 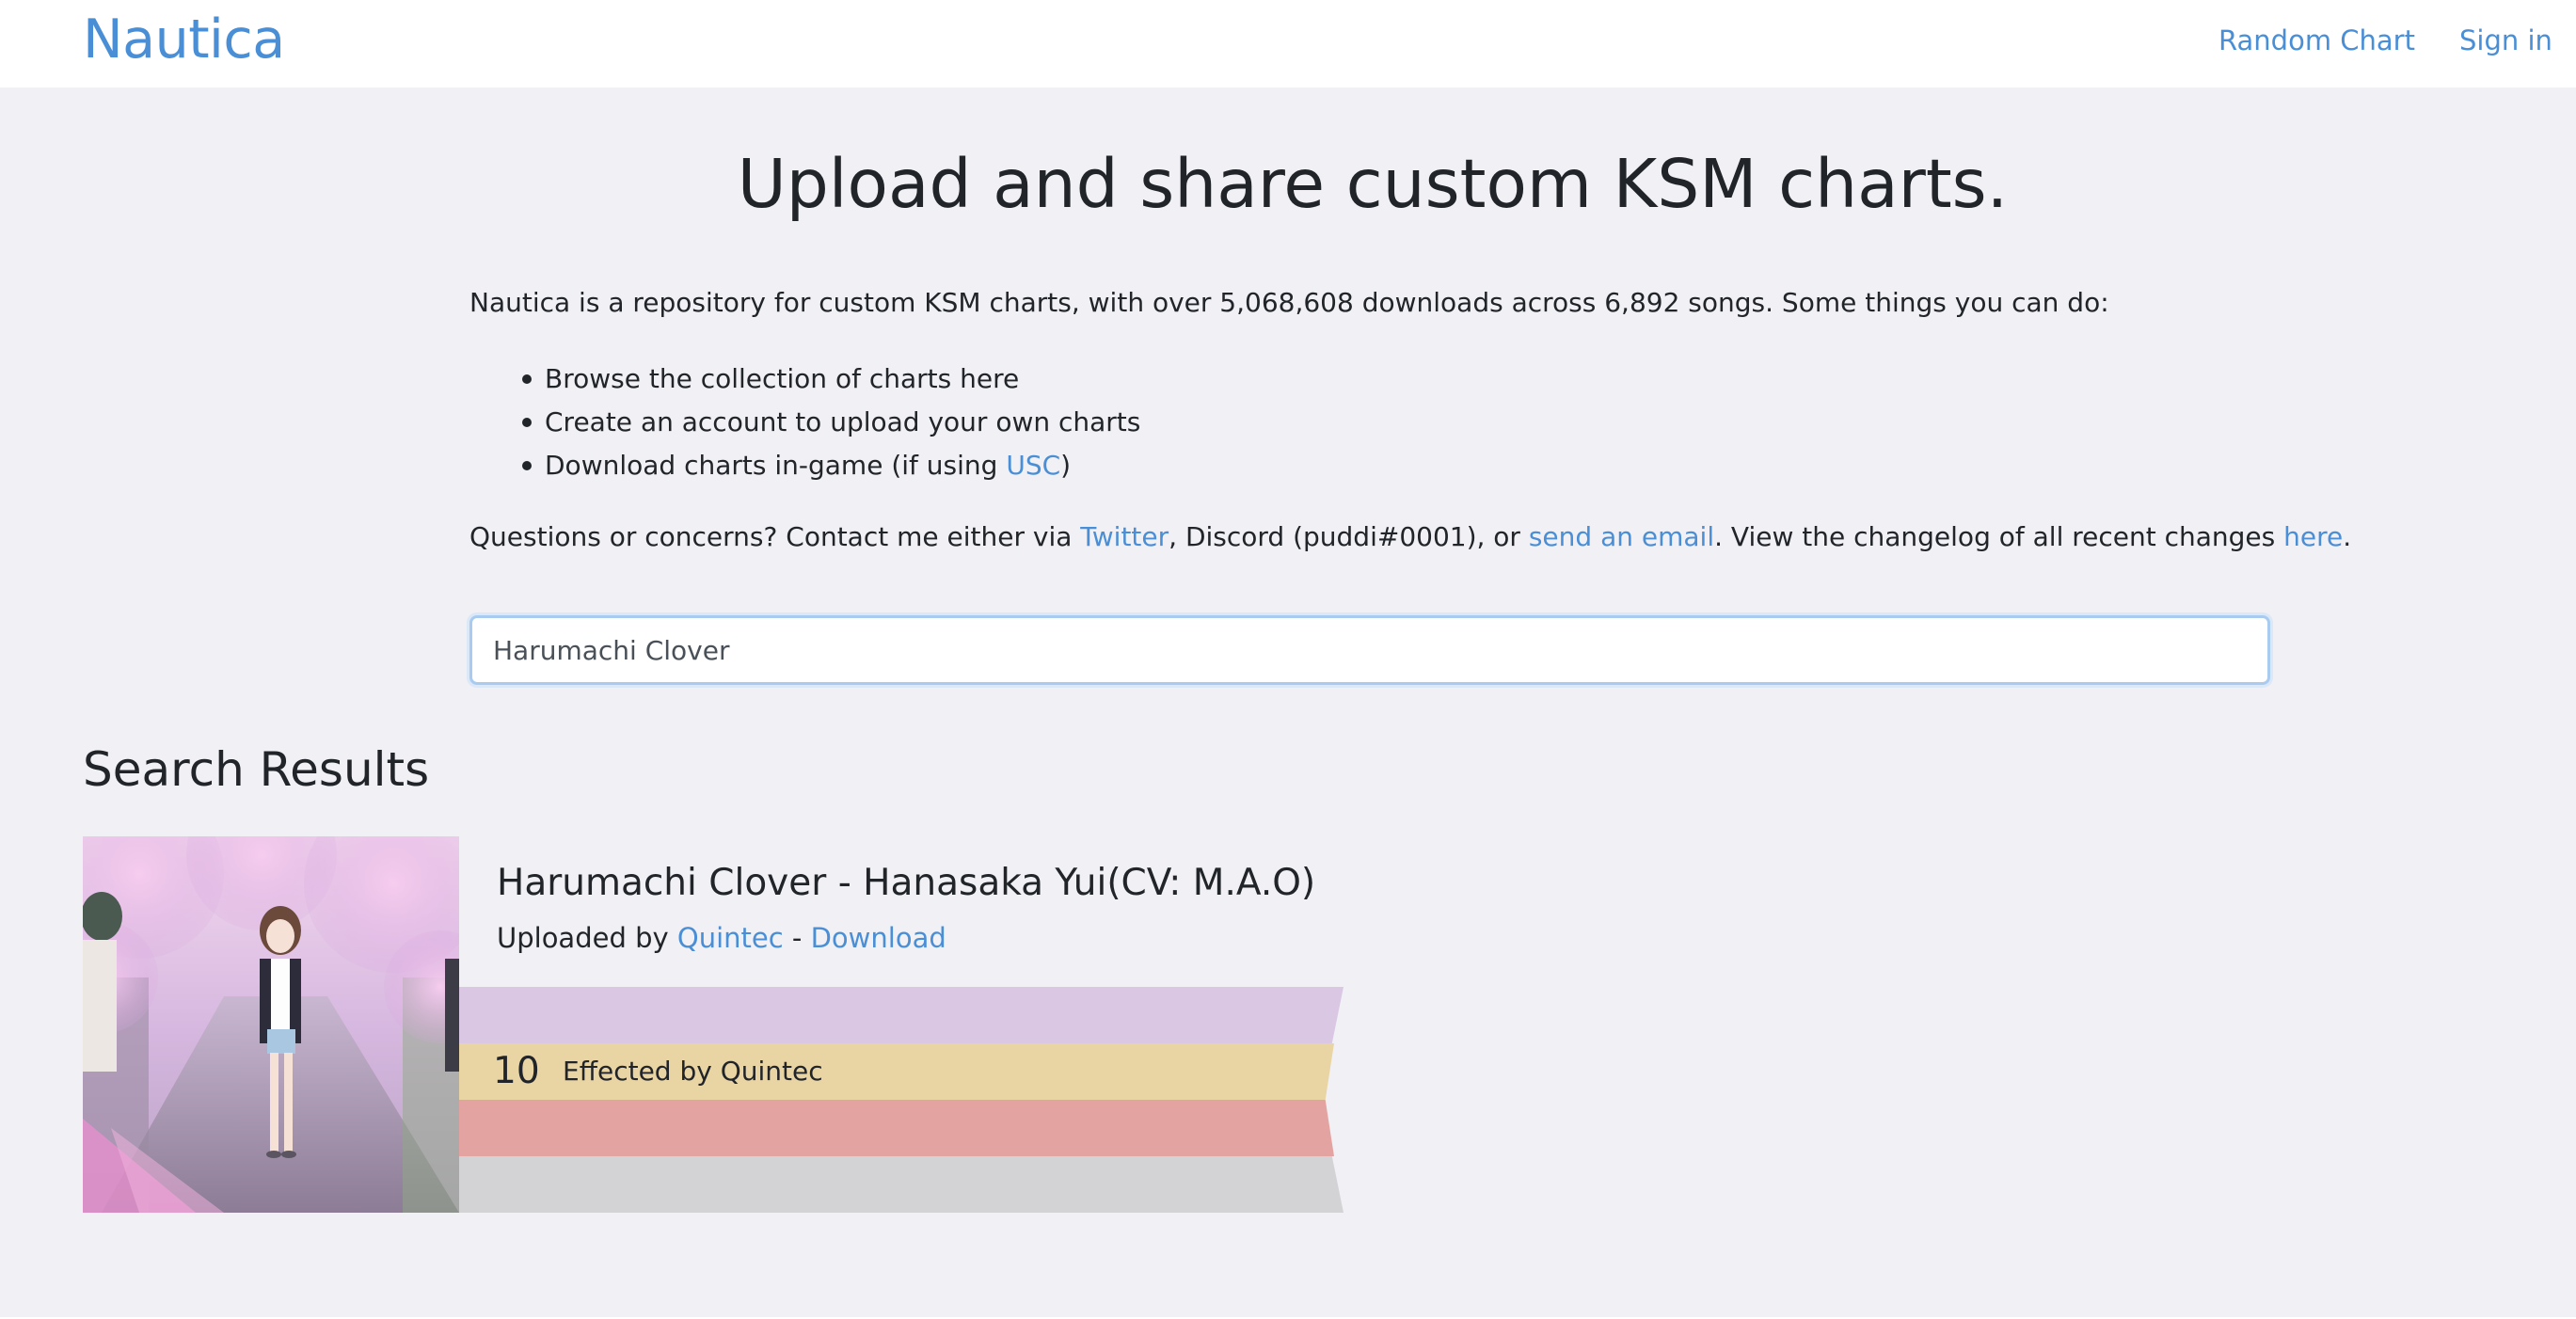 I want to click on bullet-browse: Browse the collection of charts here, so click(x=783, y=378).